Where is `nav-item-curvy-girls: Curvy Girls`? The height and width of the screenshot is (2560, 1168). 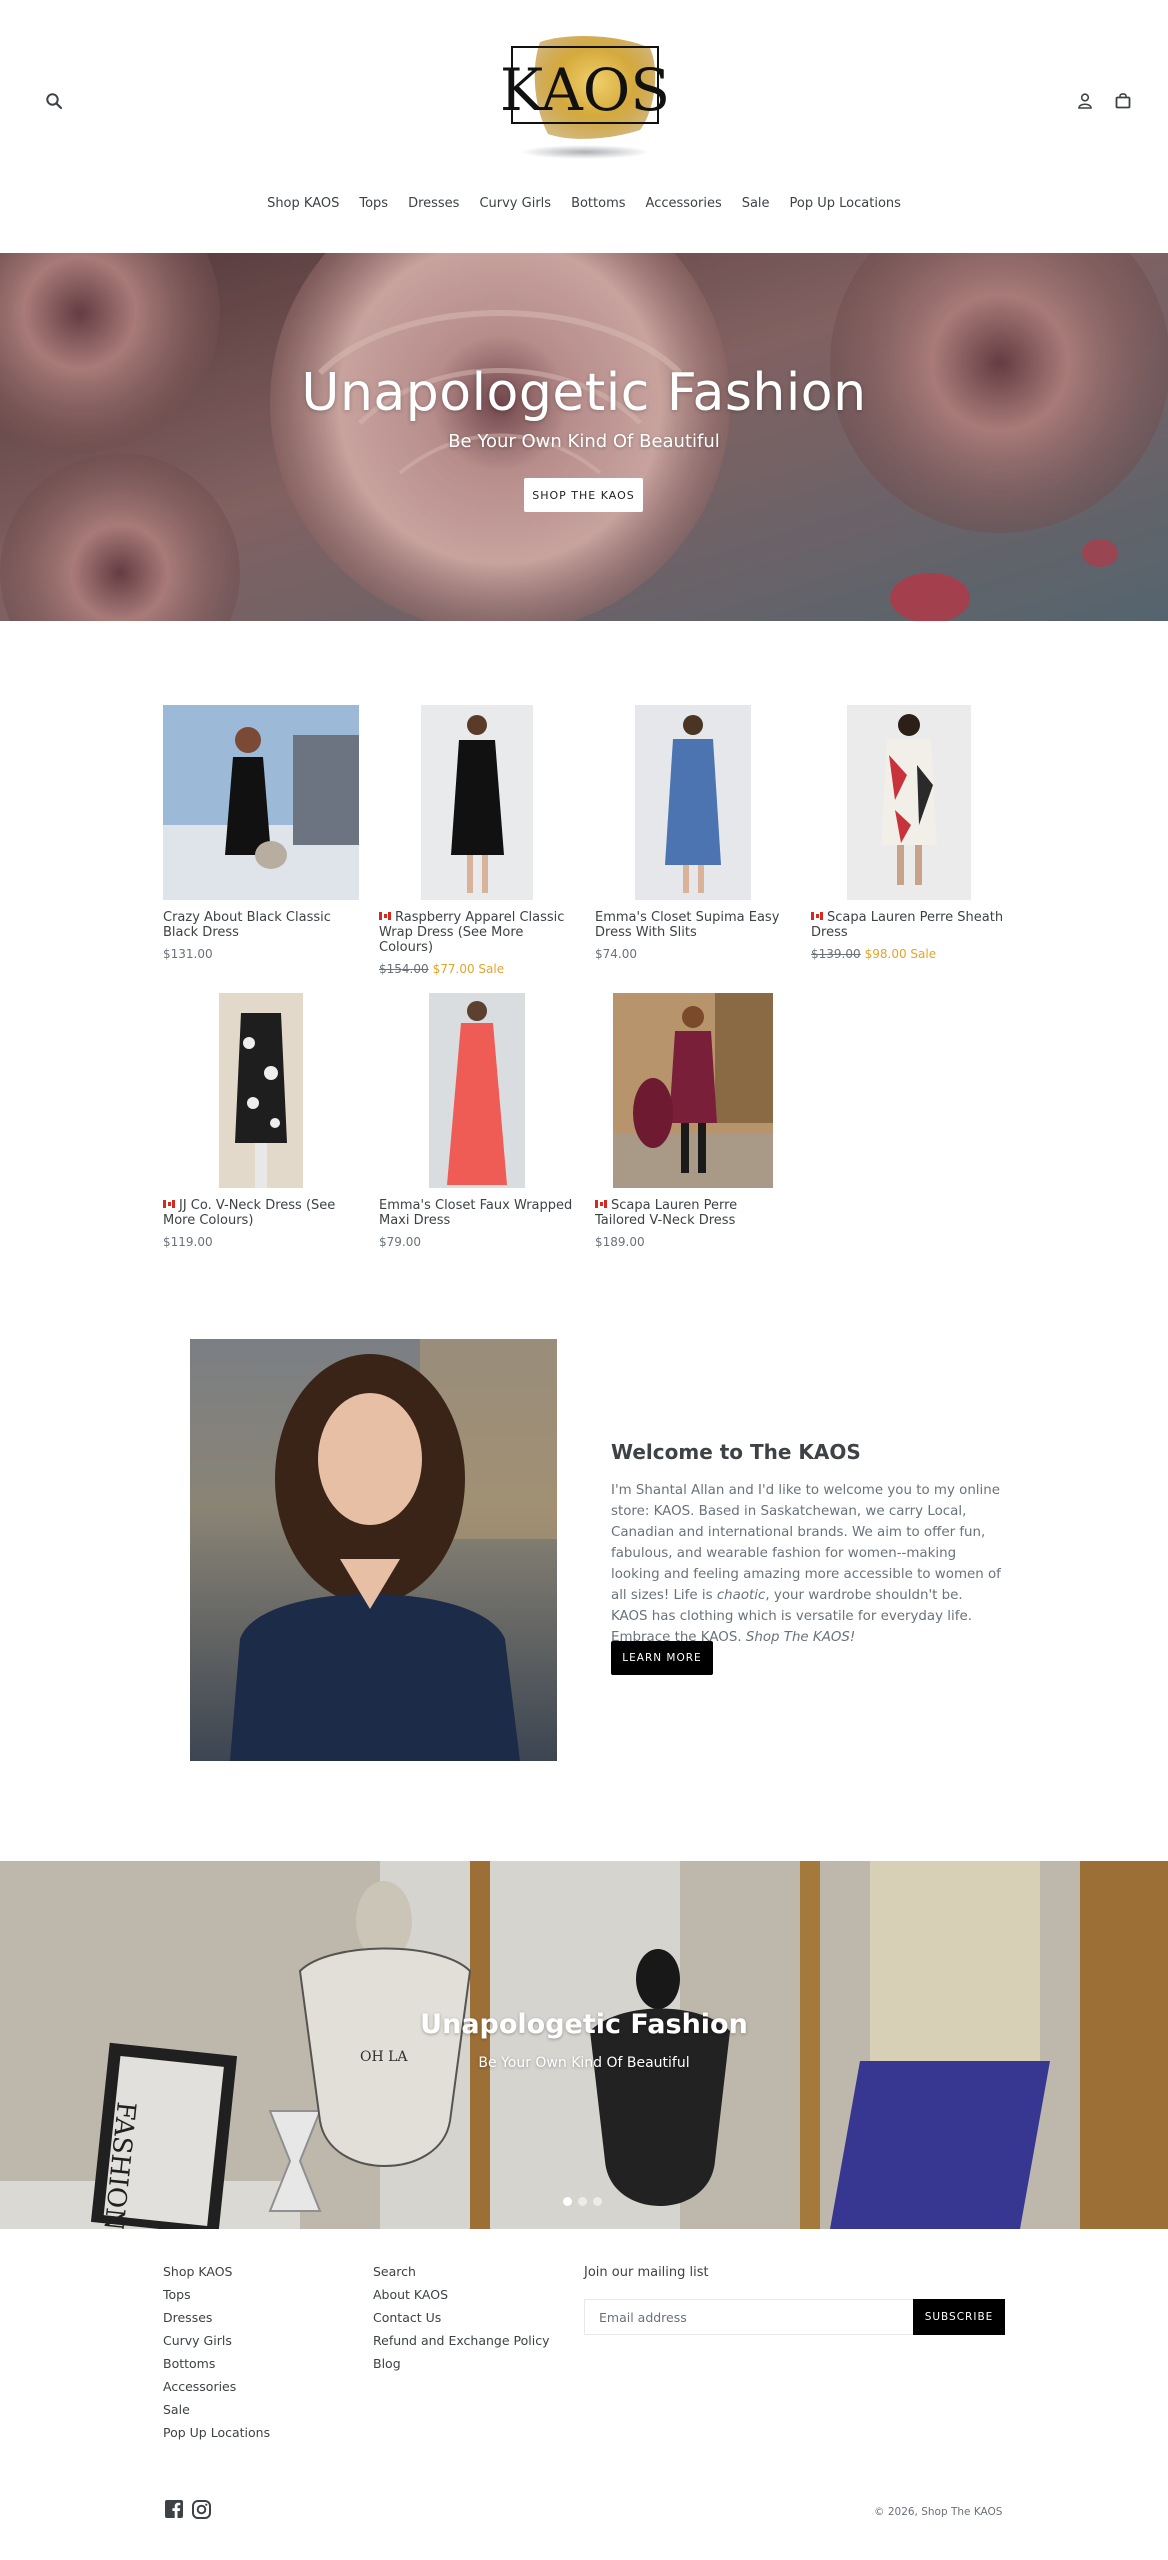
nav-item-curvy-girls: Curvy Girls is located at coordinates (515, 203).